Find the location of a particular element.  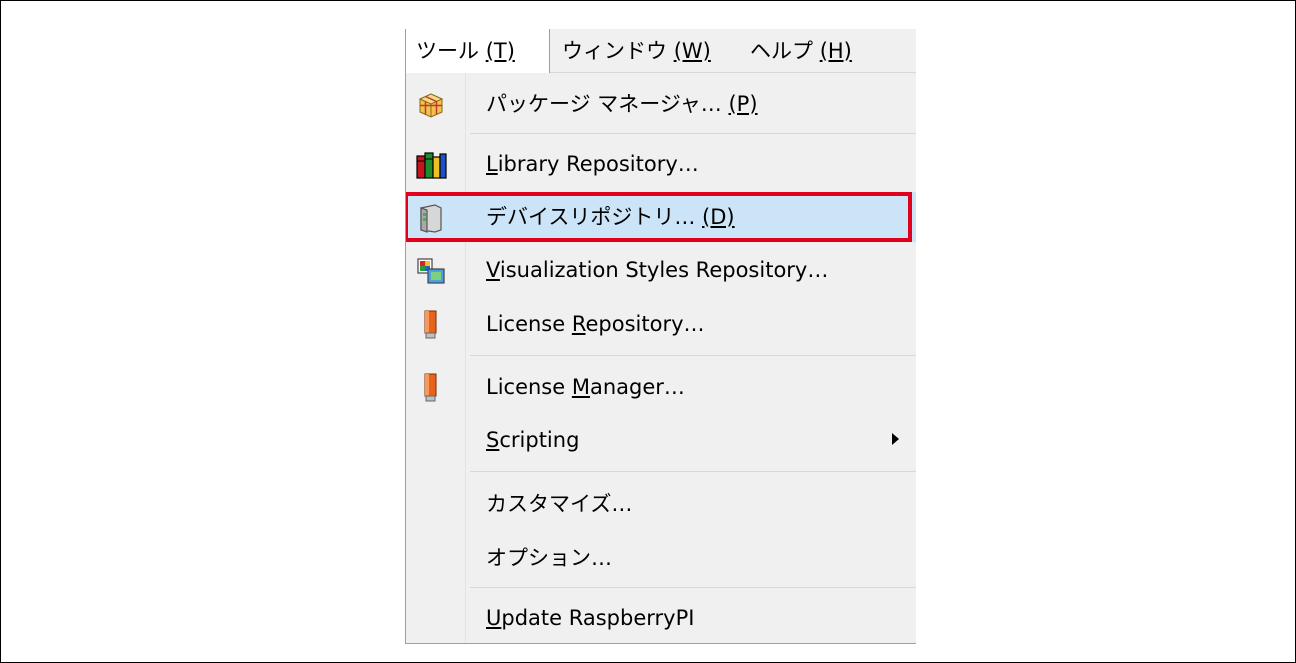

menu-window: ウィンドウ (W) is located at coordinates (636, 51).